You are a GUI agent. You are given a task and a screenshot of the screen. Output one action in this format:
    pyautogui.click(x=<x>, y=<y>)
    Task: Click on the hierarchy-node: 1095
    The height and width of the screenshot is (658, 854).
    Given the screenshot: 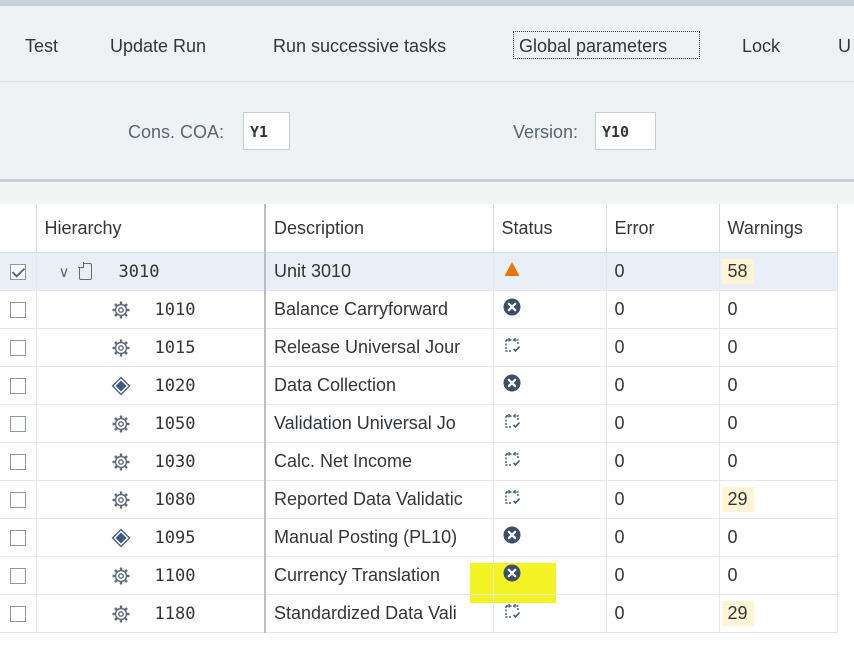 What is the action you would take?
    pyautogui.click(x=151, y=537)
    